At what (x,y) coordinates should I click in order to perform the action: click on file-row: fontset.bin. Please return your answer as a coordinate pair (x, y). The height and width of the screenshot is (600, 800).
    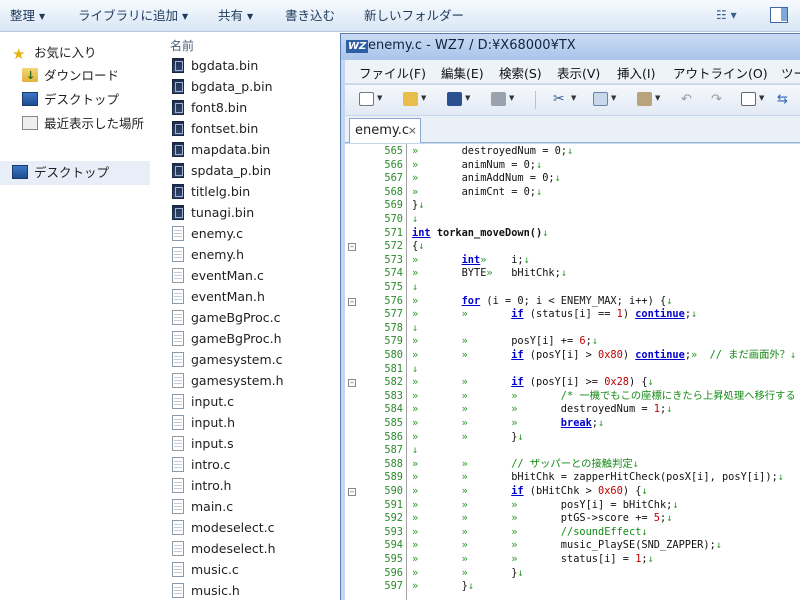
    Looking at the image, I should click on (215, 128).